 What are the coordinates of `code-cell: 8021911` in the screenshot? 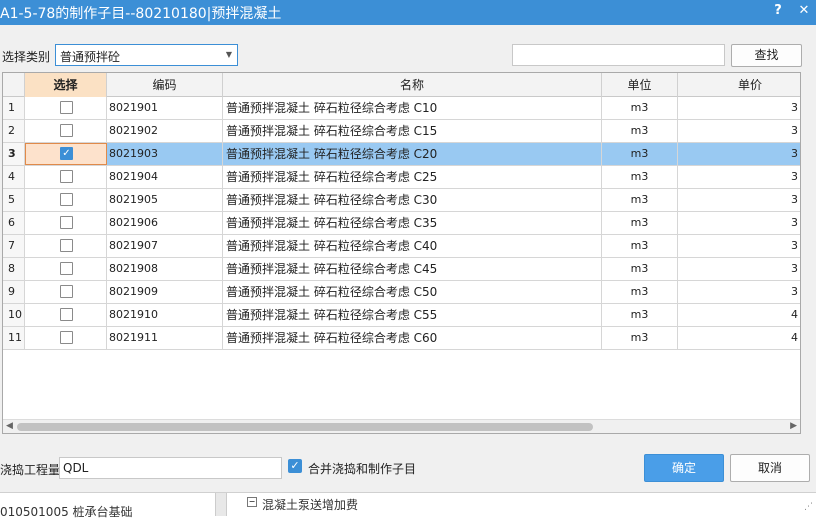 It's located at (165, 338).